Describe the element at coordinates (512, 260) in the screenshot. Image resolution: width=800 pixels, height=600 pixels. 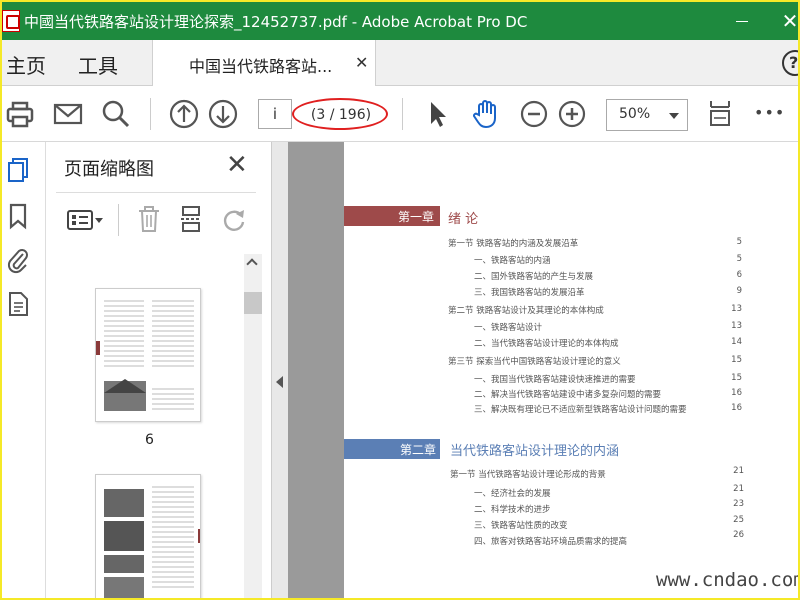
I see `toc-entry: 一、铁路客站的内涵` at that location.